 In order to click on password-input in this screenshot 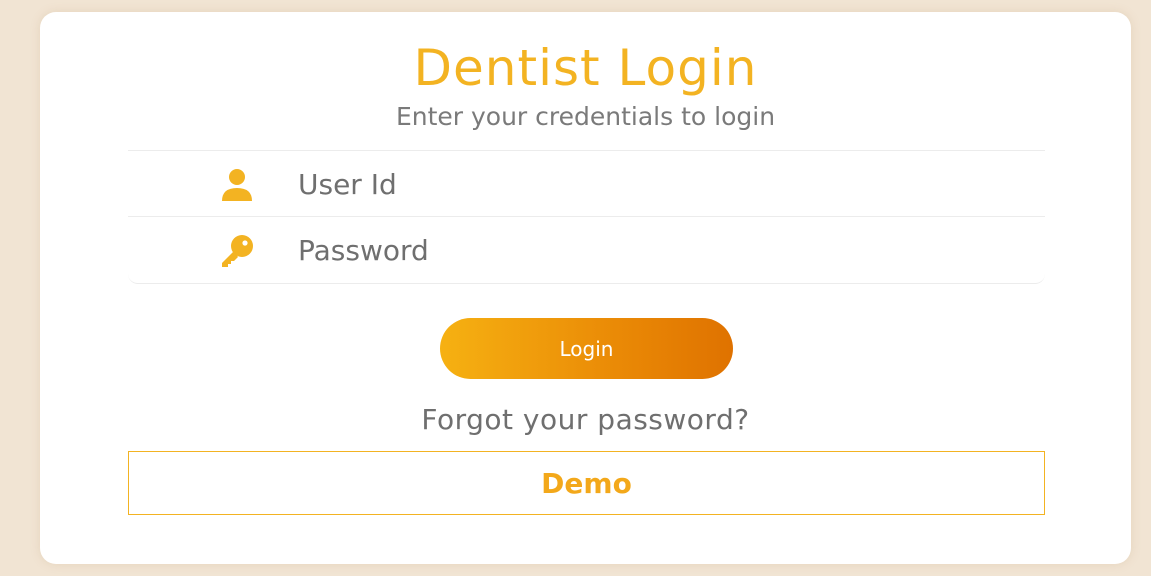, I will do `click(648, 250)`.